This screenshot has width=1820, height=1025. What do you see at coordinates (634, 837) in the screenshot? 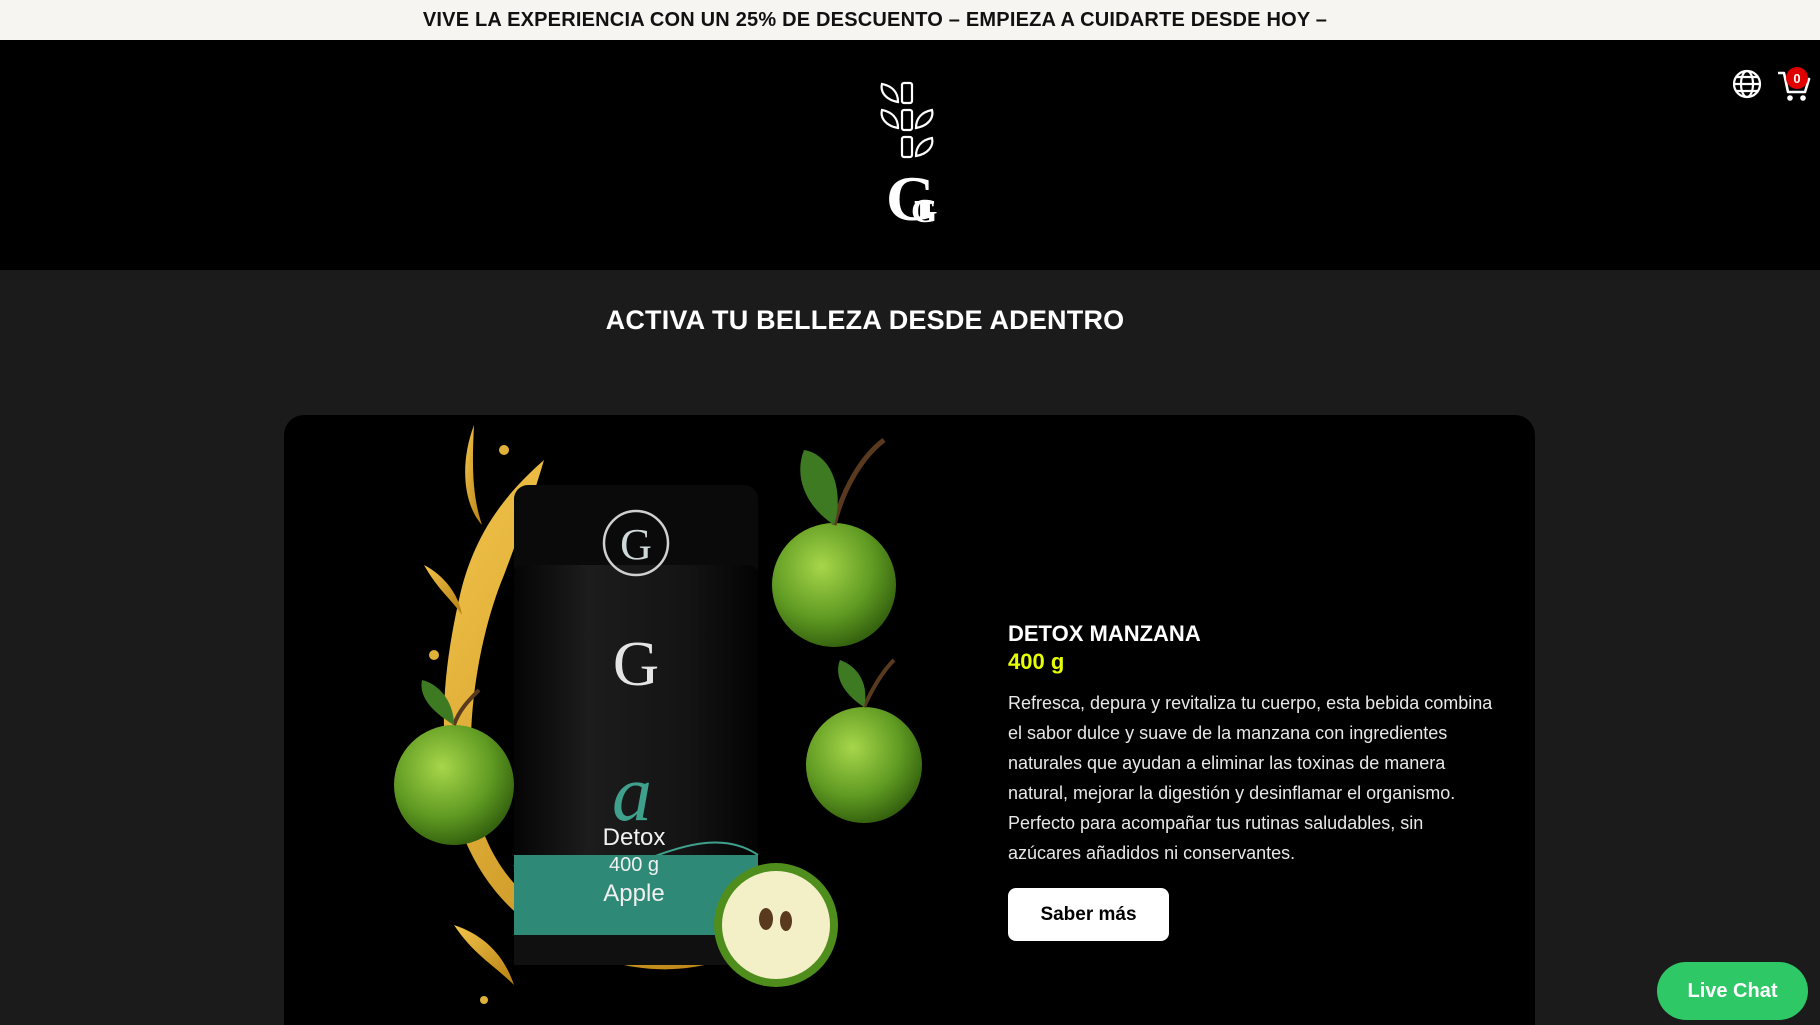
I see `jar-line-1: Detox` at bounding box center [634, 837].